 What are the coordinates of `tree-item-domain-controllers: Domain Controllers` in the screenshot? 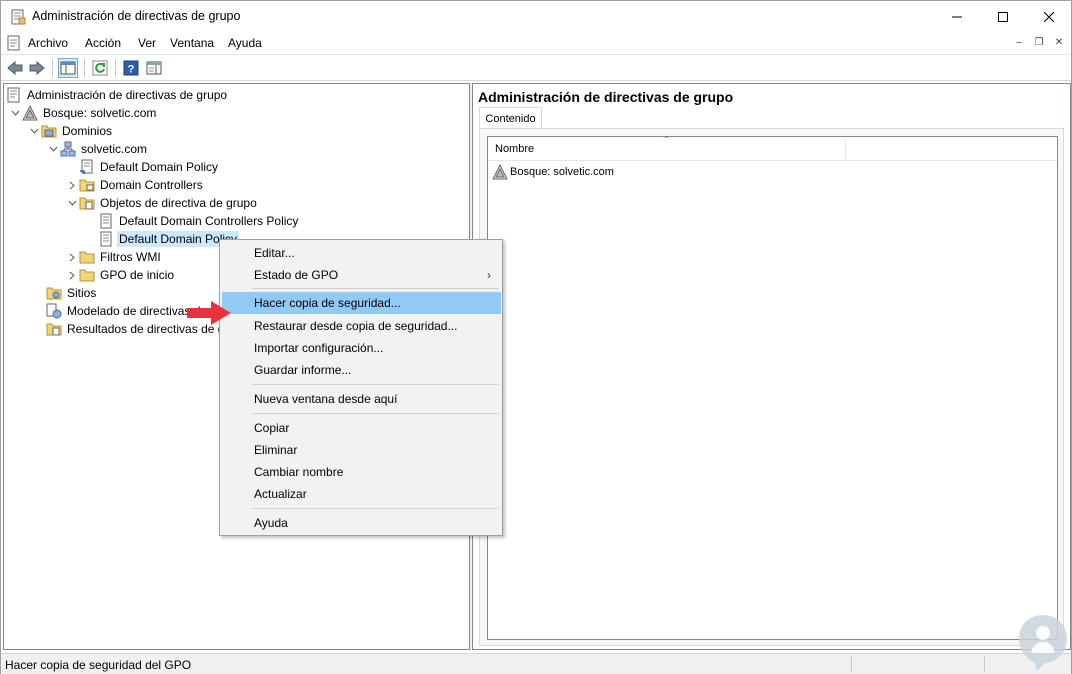 It's located at (135, 185).